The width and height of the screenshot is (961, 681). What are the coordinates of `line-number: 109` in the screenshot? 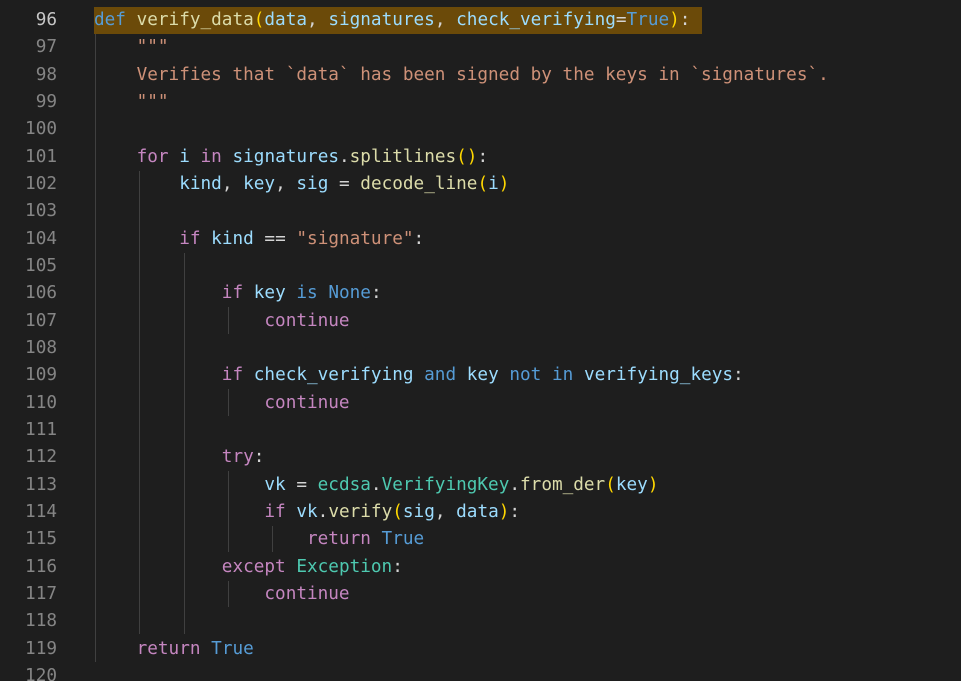 It's located at (41, 375).